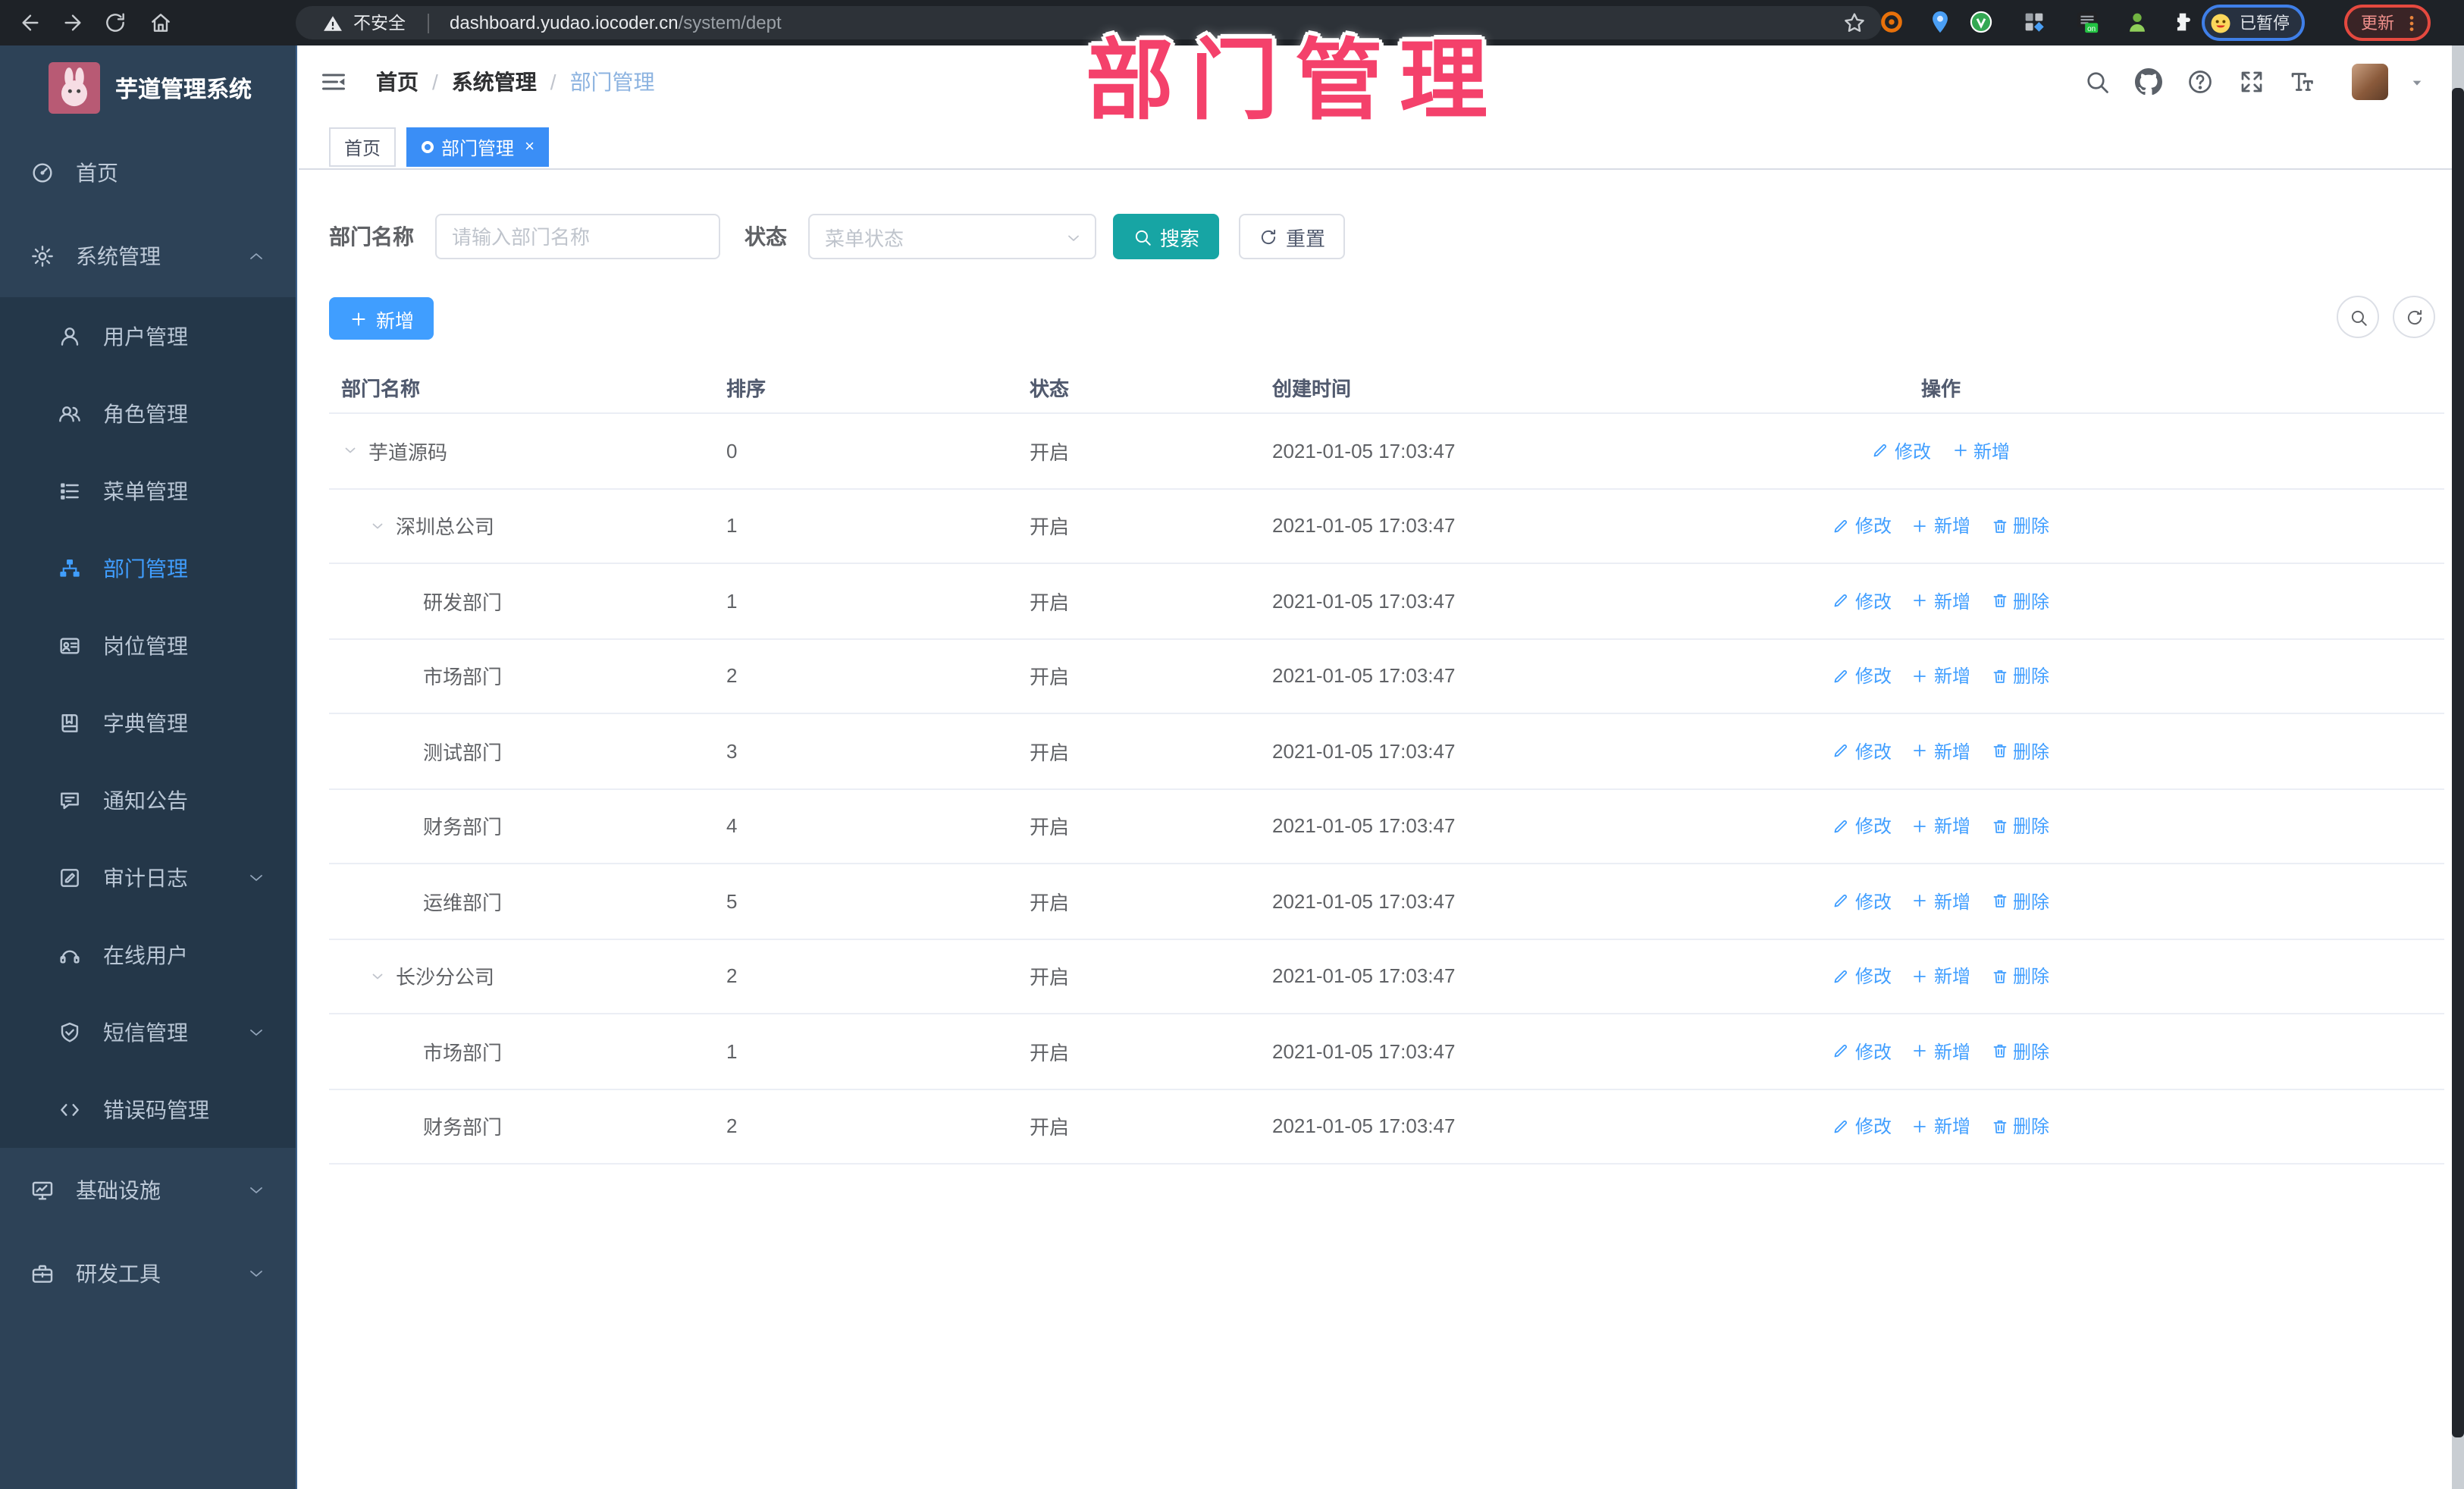 This screenshot has width=2464, height=1489. I want to click on breadcrumb-item-2: 部门管理, so click(612, 82).